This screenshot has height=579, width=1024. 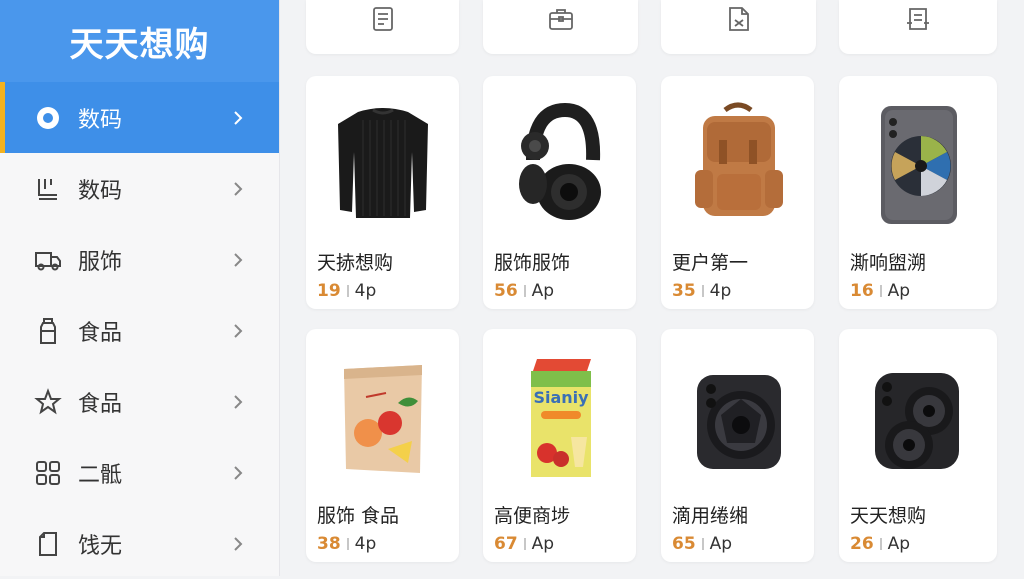 What do you see at coordinates (710, 263) in the screenshot?
I see `product-name: 更户第一` at bounding box center [710, 263].